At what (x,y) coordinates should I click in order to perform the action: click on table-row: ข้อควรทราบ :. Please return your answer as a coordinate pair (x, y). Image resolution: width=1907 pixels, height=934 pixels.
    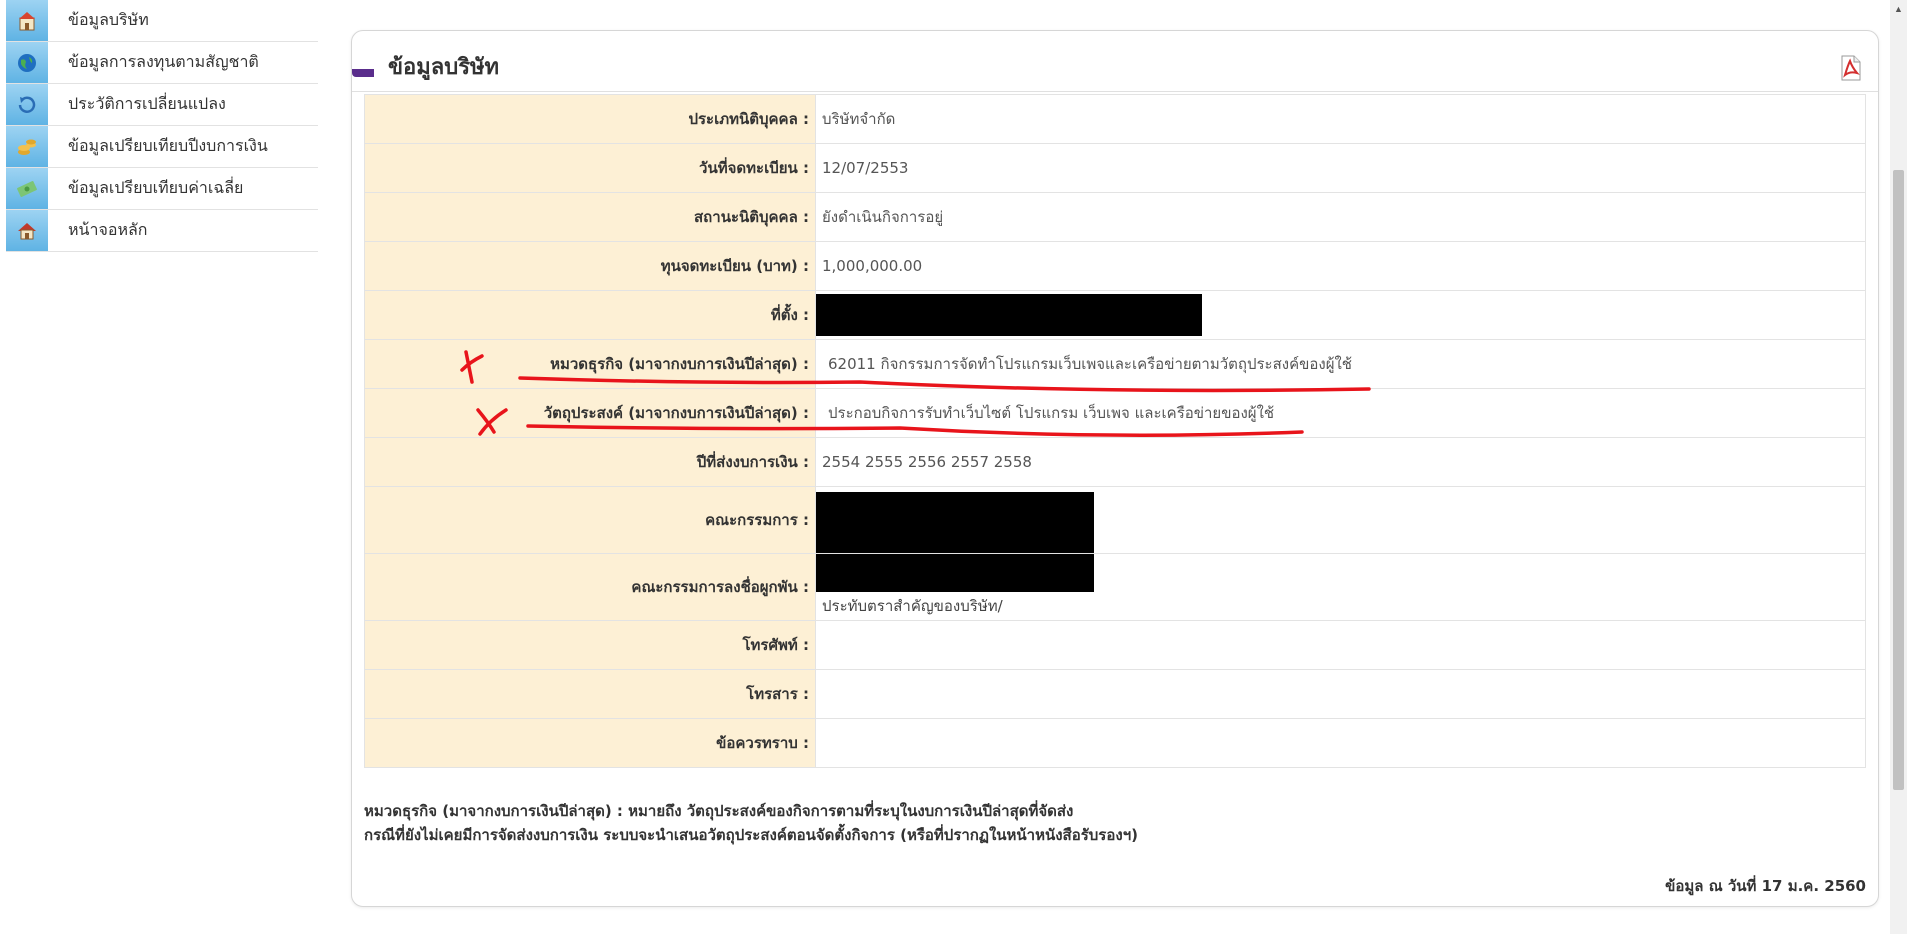
    Looking at the image, I should click on (1115, 743).